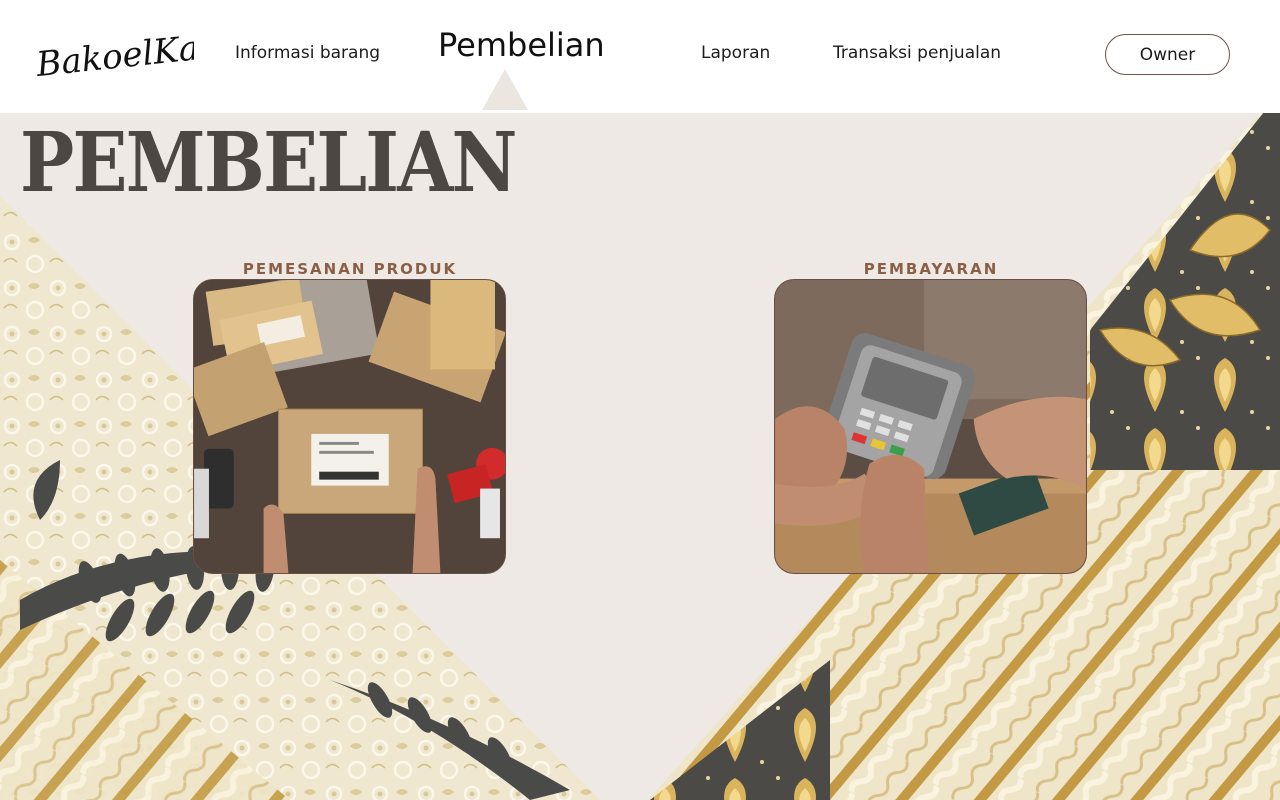 This screenshot has height=800, width=1280. I want to click on script-logo-graphic: BakoelKaos, so click(136, 54).